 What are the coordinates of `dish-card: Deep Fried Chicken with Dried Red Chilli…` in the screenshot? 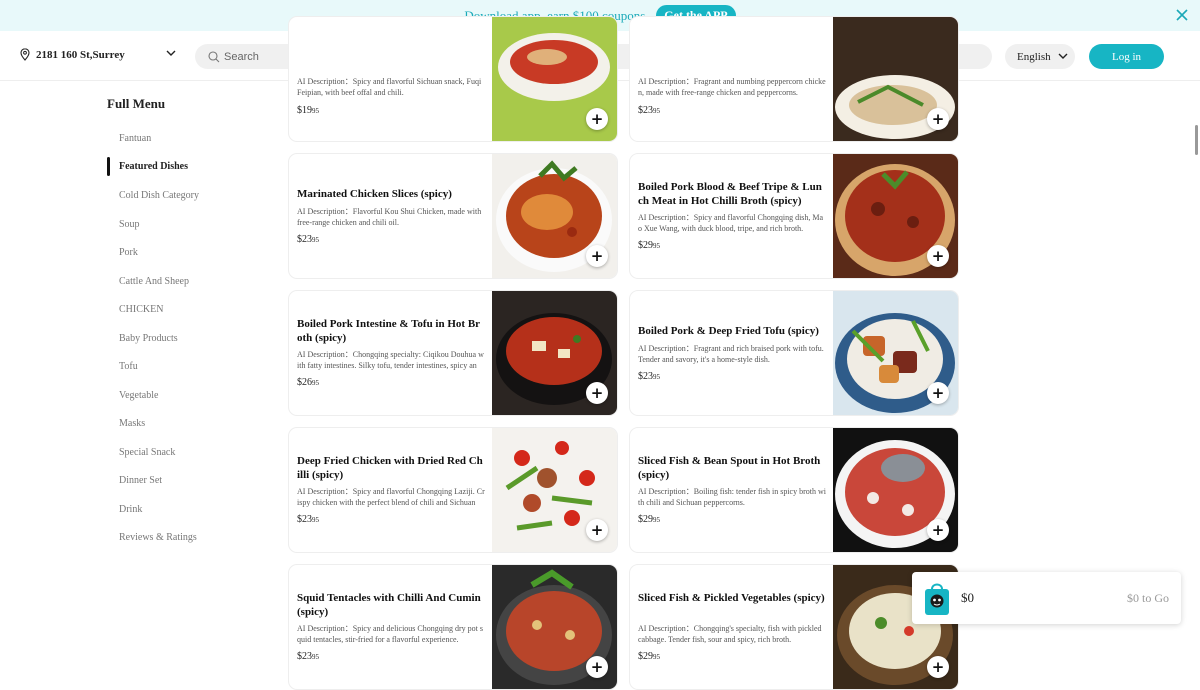 It's located at (453, 490).